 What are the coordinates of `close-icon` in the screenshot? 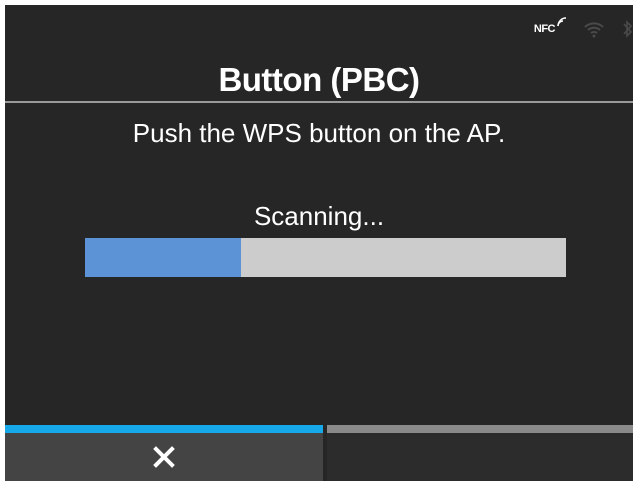 It's located at (164, 457).